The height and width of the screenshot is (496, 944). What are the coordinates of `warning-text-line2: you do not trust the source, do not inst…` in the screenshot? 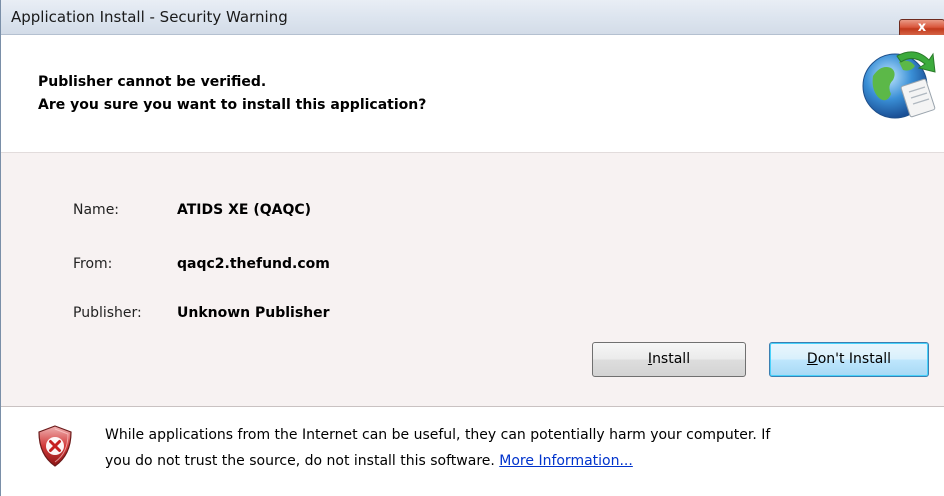 It's located at (369, 461).